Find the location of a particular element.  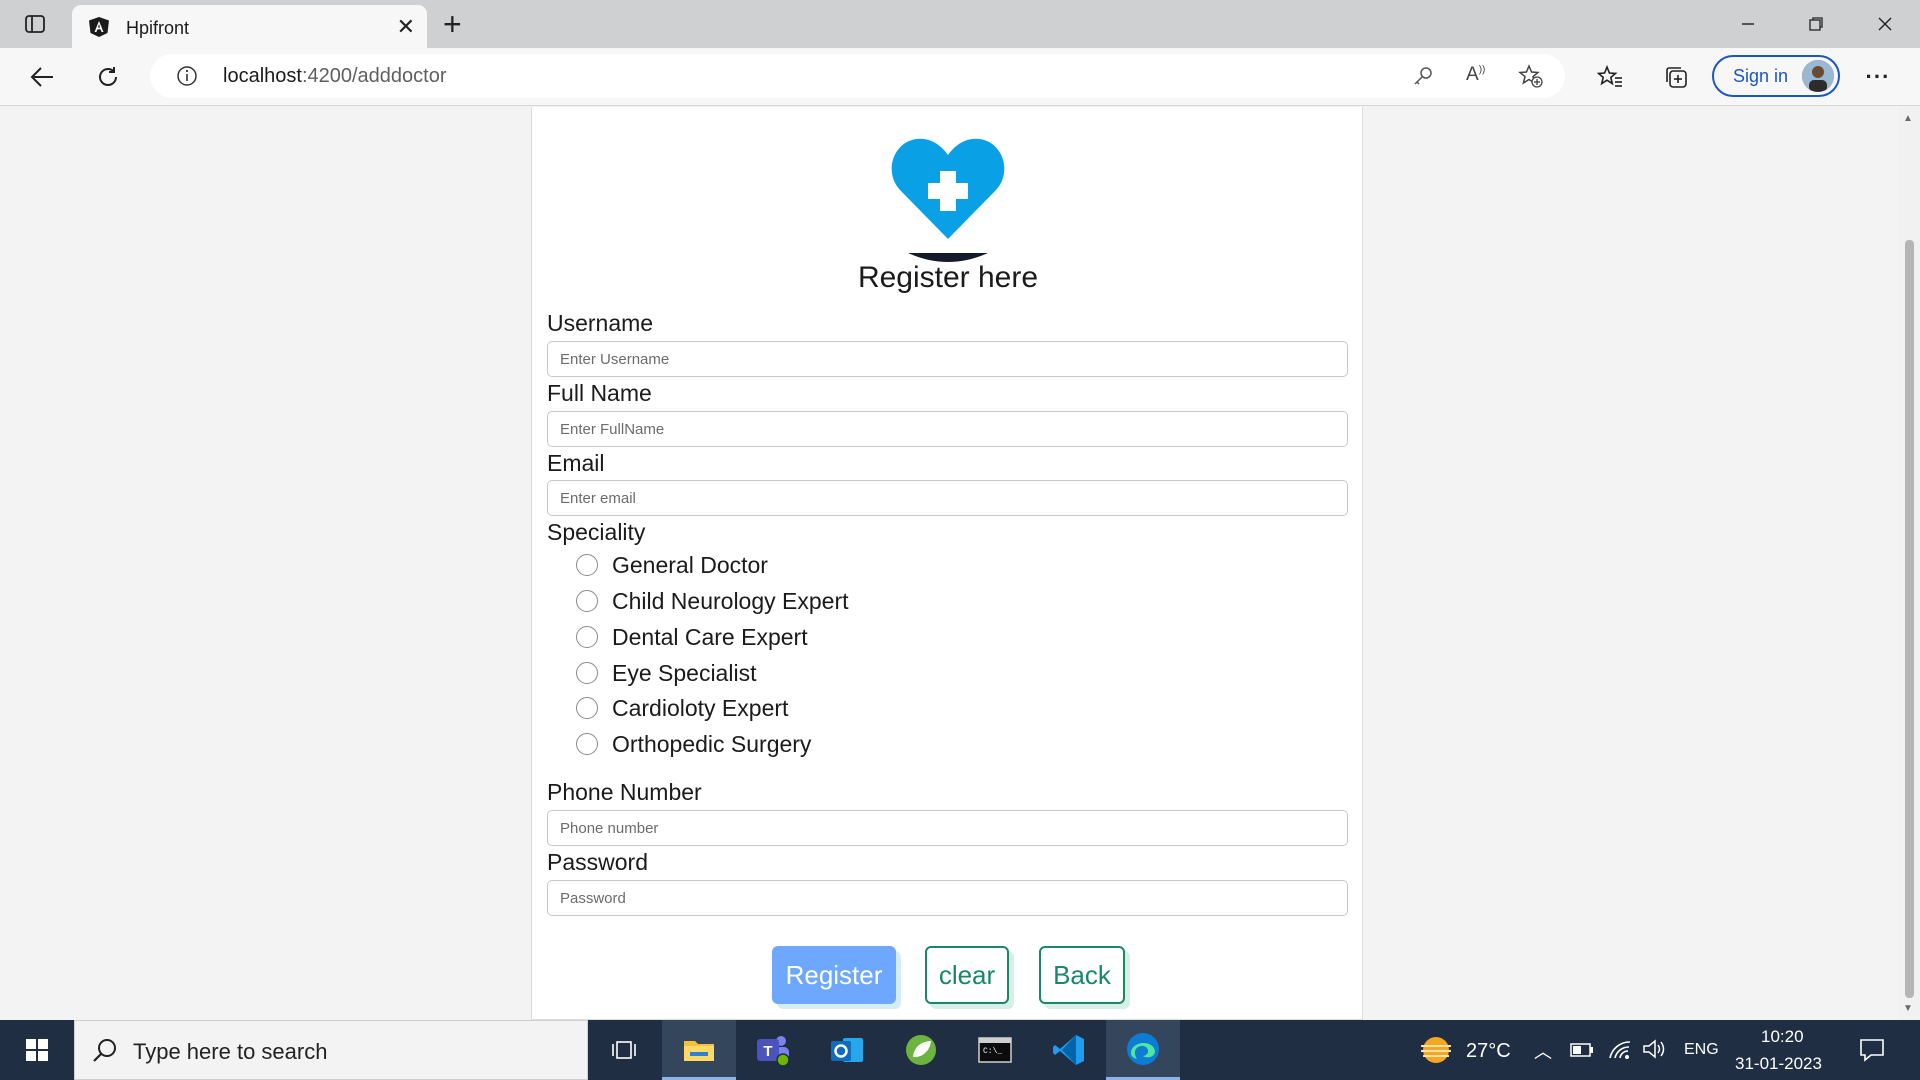

speciality-option-label: Child Neurology Expert is located at coordinates (730, 600).